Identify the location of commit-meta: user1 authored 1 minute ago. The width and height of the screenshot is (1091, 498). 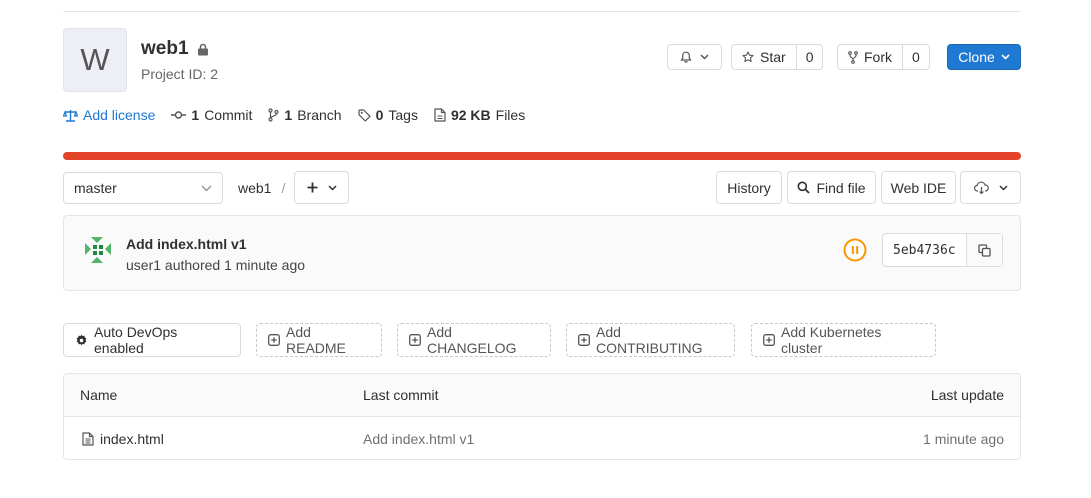
(215, 265).